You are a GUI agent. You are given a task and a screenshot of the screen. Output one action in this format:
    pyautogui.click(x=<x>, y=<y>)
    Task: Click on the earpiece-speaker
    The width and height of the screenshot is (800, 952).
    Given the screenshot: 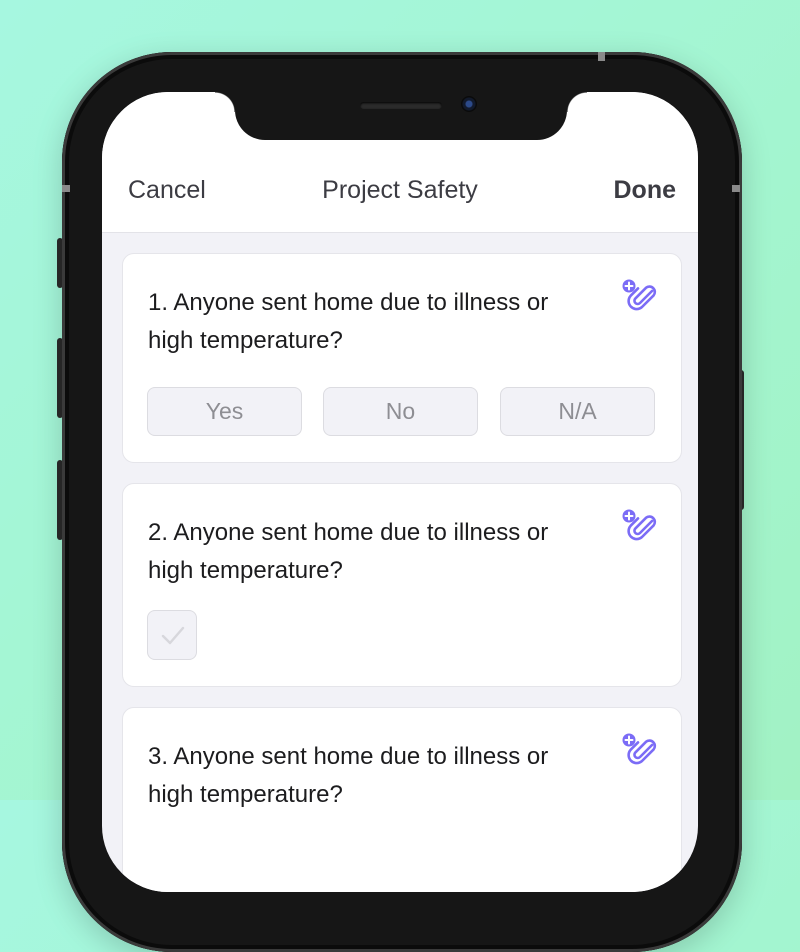 What is the action you would take?
    pyautogui.click(x=401, y=105)
    